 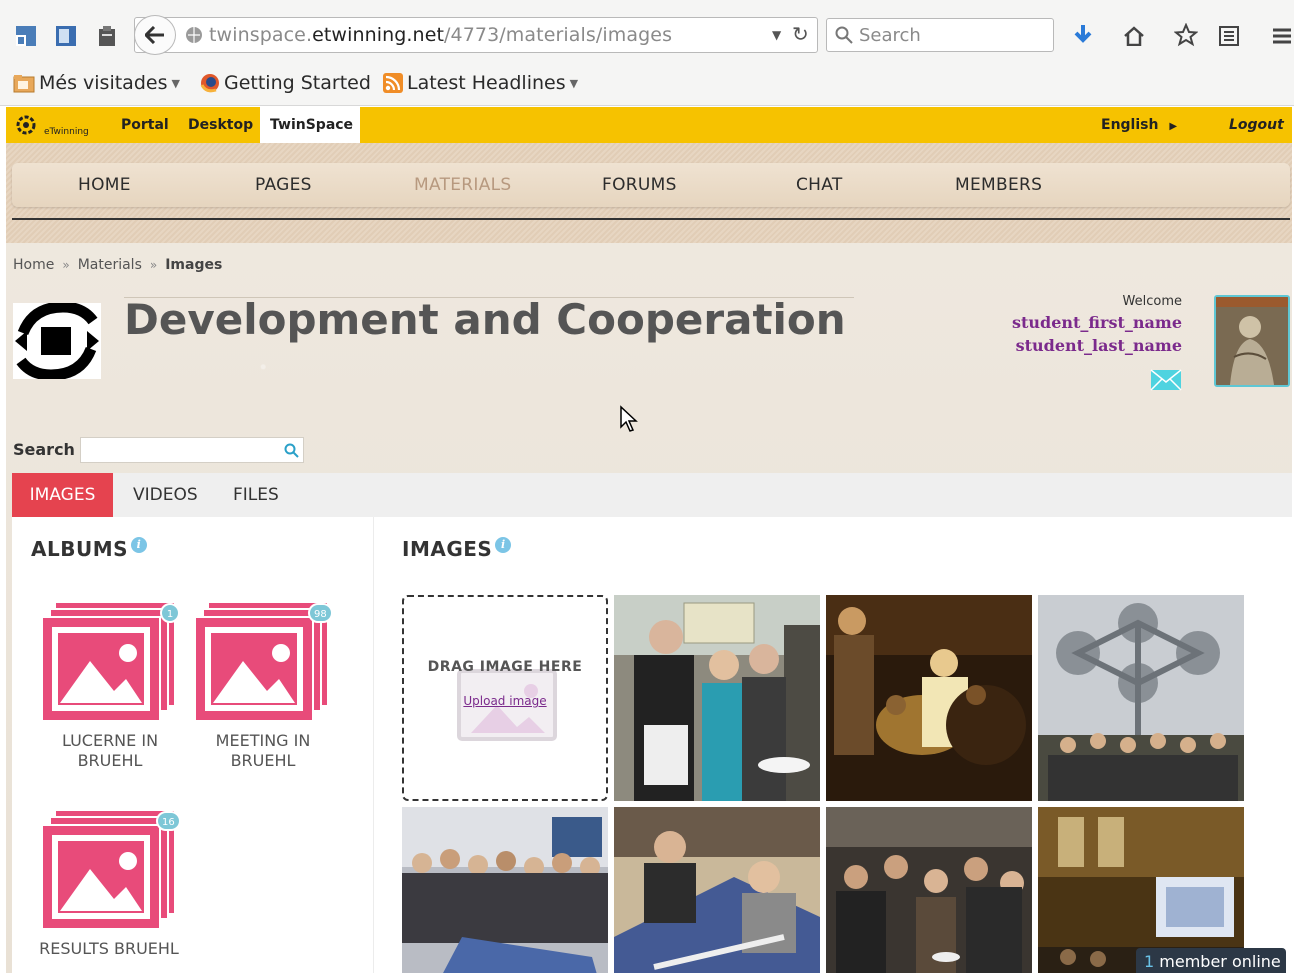 What do you see at coordinates (457, 549) in the screenshot?
I see `images-heading: IMAGES i` at bounding box center [457, 549].